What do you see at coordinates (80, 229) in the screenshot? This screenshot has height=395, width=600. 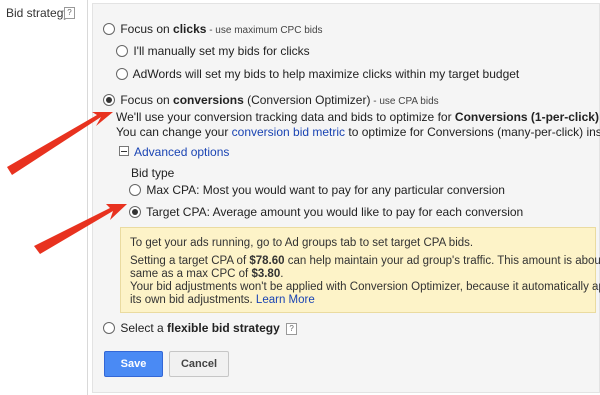 I see `arrow-to-target-cpa` at bounding box center [80, 229].